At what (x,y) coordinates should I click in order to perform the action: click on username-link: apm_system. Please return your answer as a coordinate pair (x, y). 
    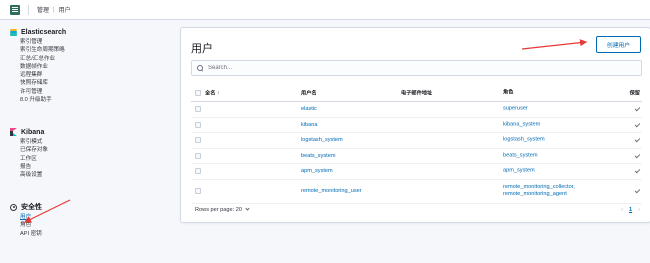
    Looking at the image, I should click on (317, 171).